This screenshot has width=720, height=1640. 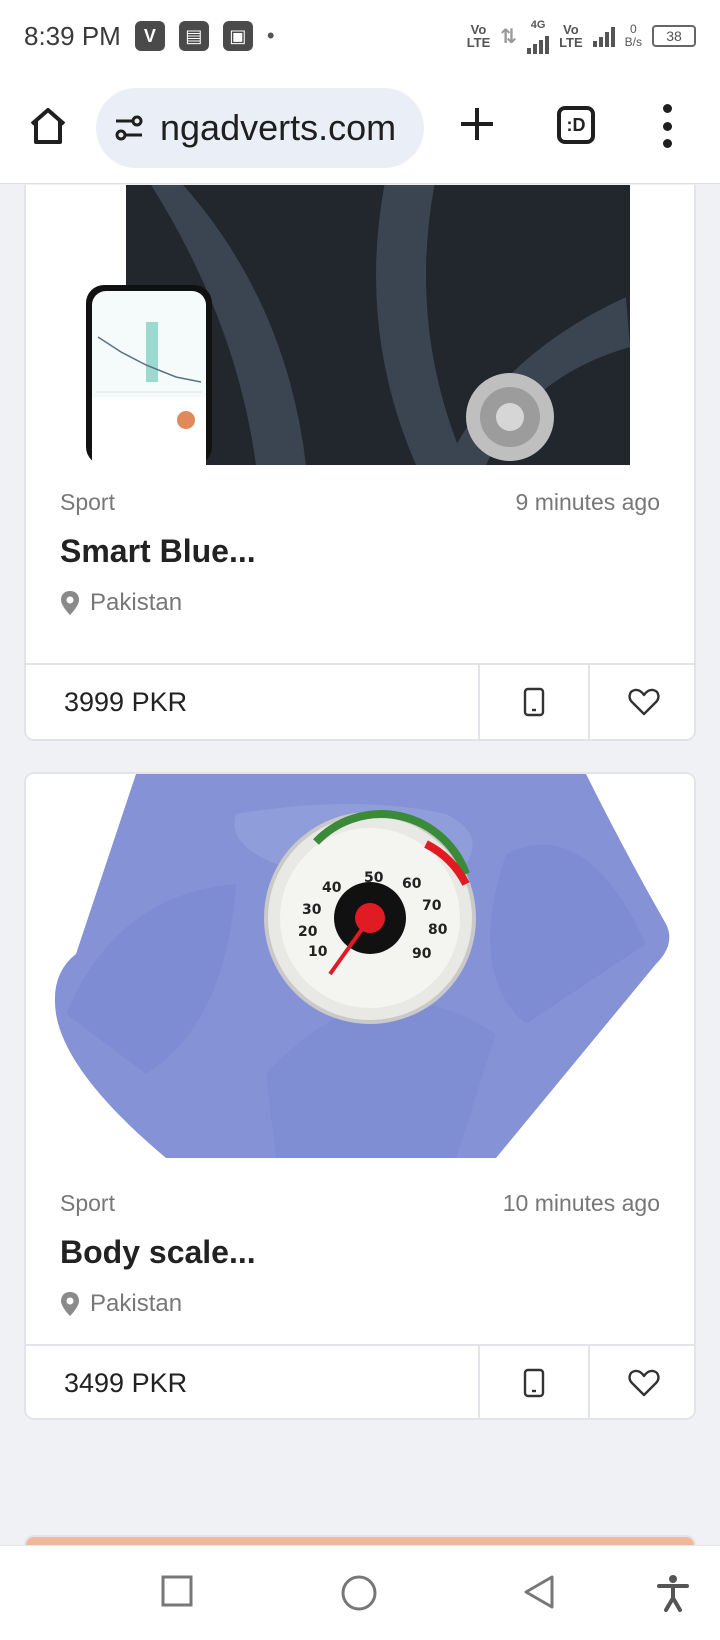 I want to click on vpn-app-icon: V, so click(x=149, y=36).